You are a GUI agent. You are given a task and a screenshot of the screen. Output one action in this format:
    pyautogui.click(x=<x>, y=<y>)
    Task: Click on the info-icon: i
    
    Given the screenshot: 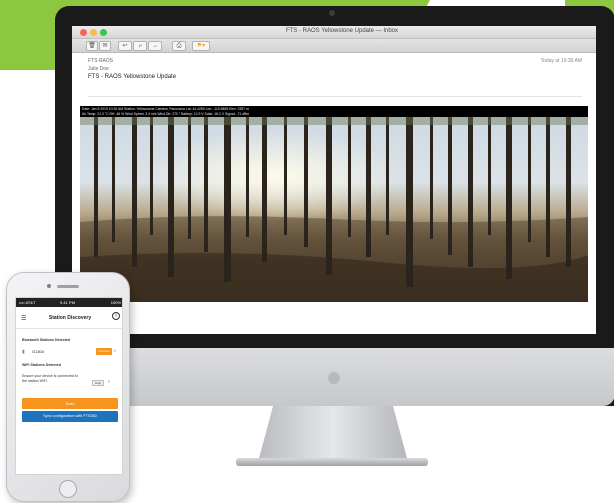 What is the action you would take?
    pyautogui.click(x=116, y=316)
    